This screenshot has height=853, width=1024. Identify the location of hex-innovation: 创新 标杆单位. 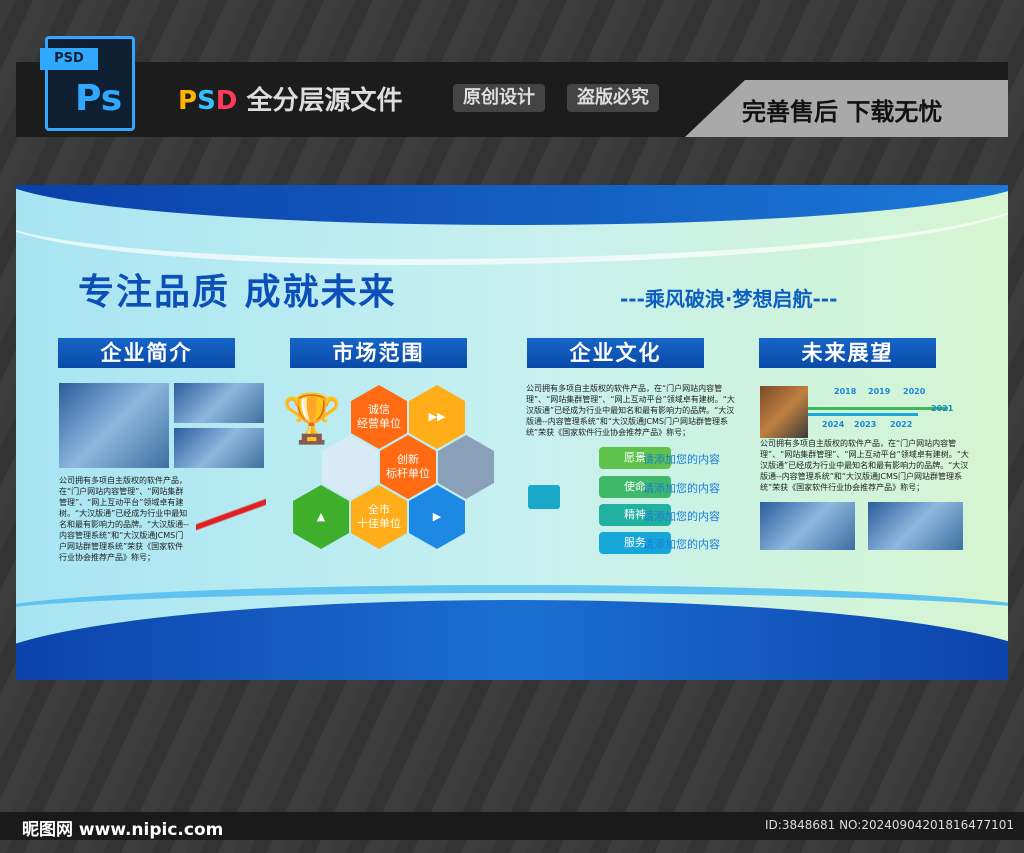
(408, 467).